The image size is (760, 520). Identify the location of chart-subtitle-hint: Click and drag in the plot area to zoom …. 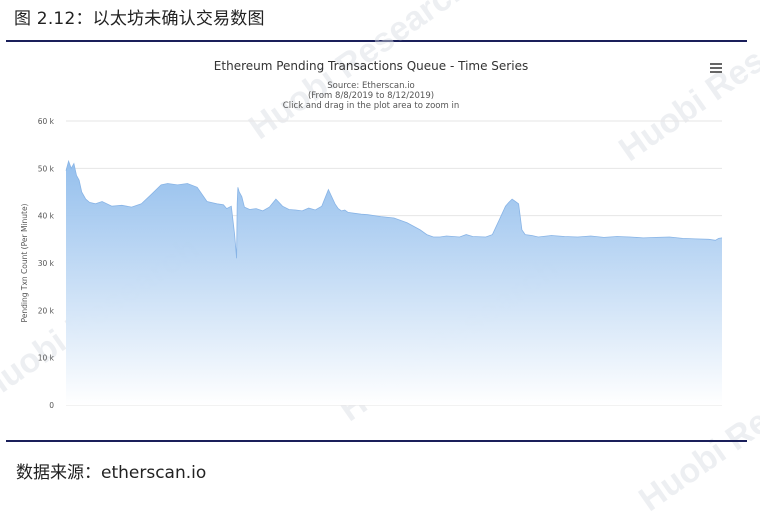
(371, 106).